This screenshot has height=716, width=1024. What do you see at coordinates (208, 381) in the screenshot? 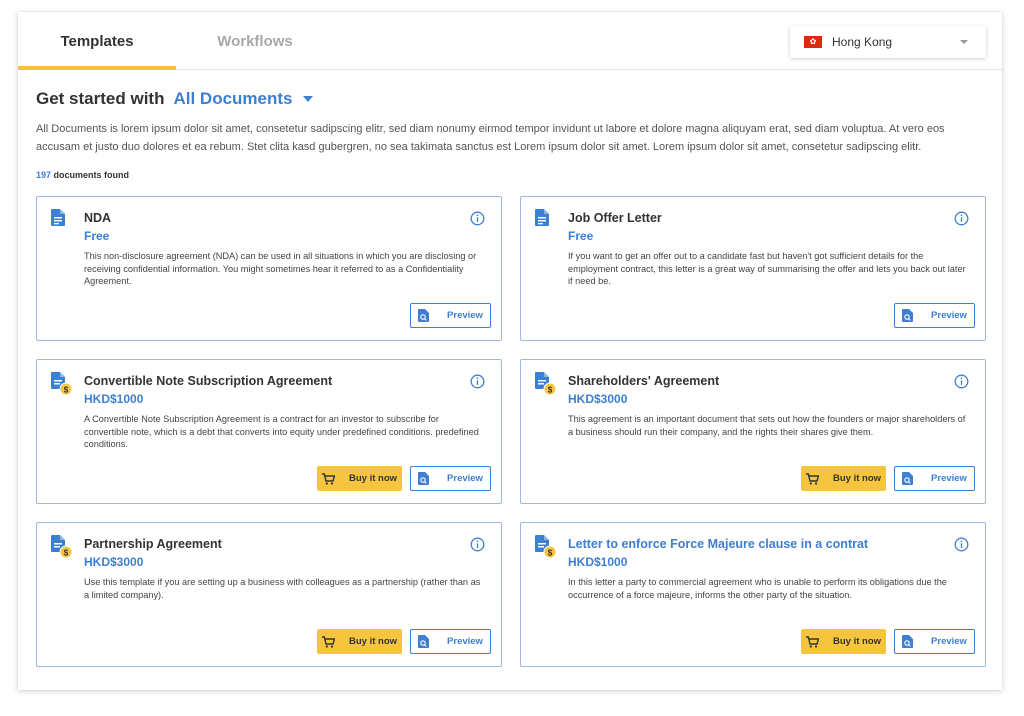
I see `card-title: Convertible Note Subscription Agreement` at bounding box center [208, 381].